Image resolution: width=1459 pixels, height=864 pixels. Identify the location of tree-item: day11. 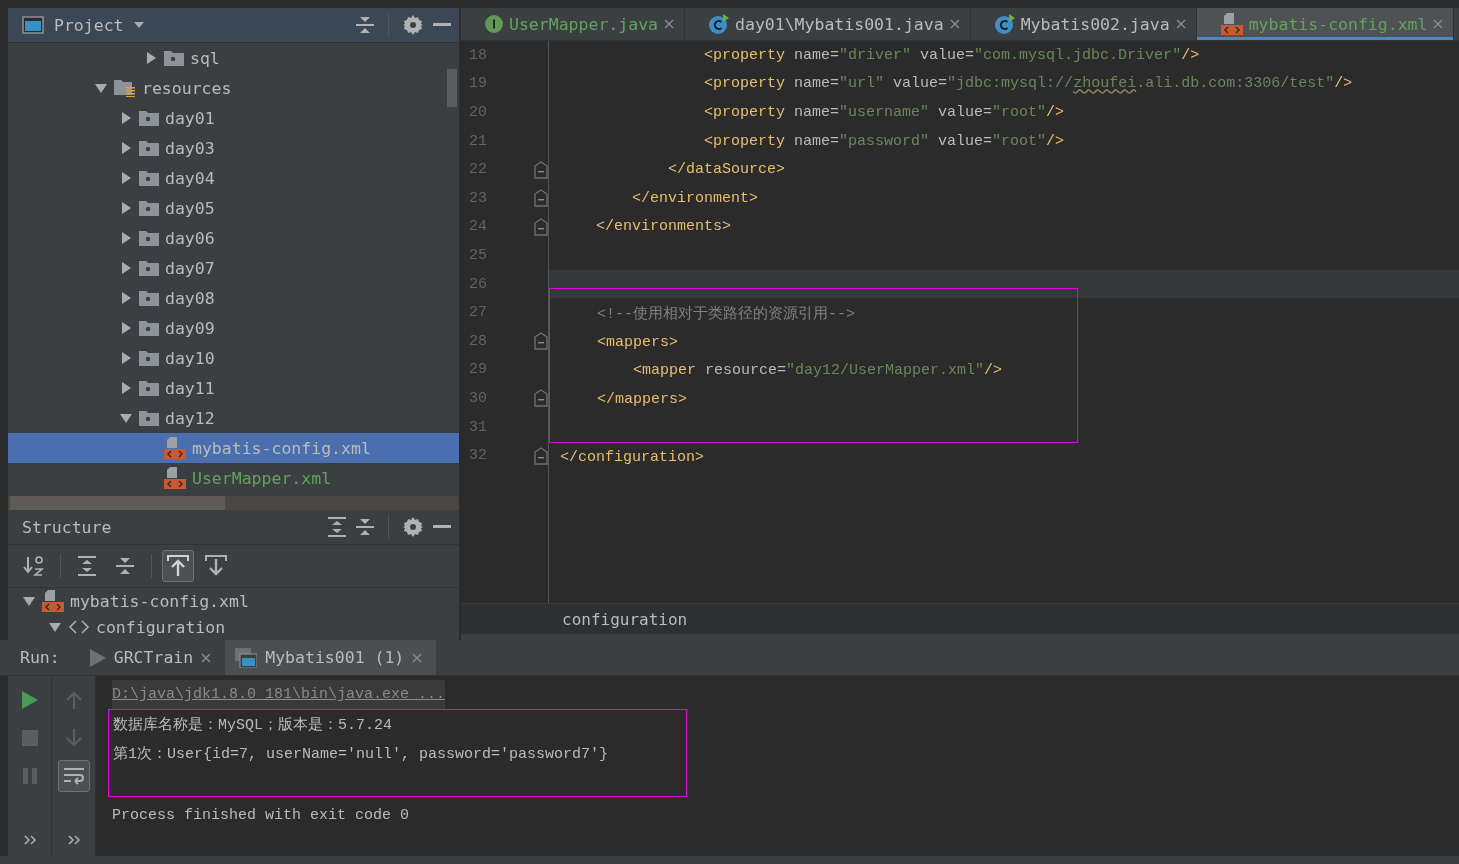
(233, 388).